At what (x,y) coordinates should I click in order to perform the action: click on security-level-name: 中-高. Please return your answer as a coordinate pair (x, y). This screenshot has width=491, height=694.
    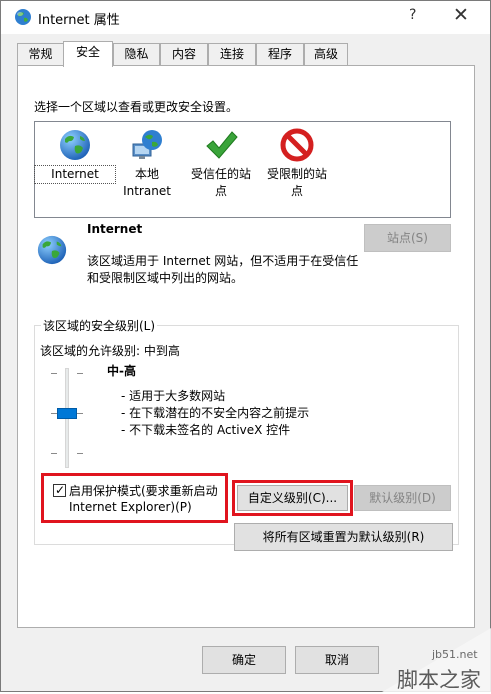
    Looking at the image, I should click on (121, 371).